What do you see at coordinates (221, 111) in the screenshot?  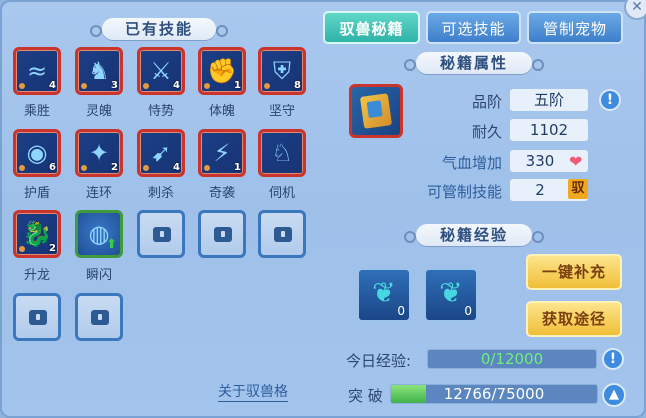 I see `skill-label: 体魄` at bounding box center [221, 111].